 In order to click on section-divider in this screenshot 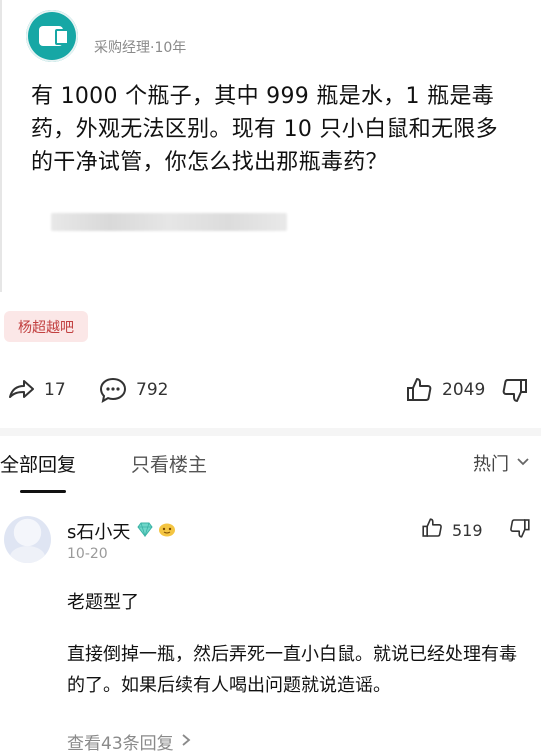, I will do `click(270, 432)`.